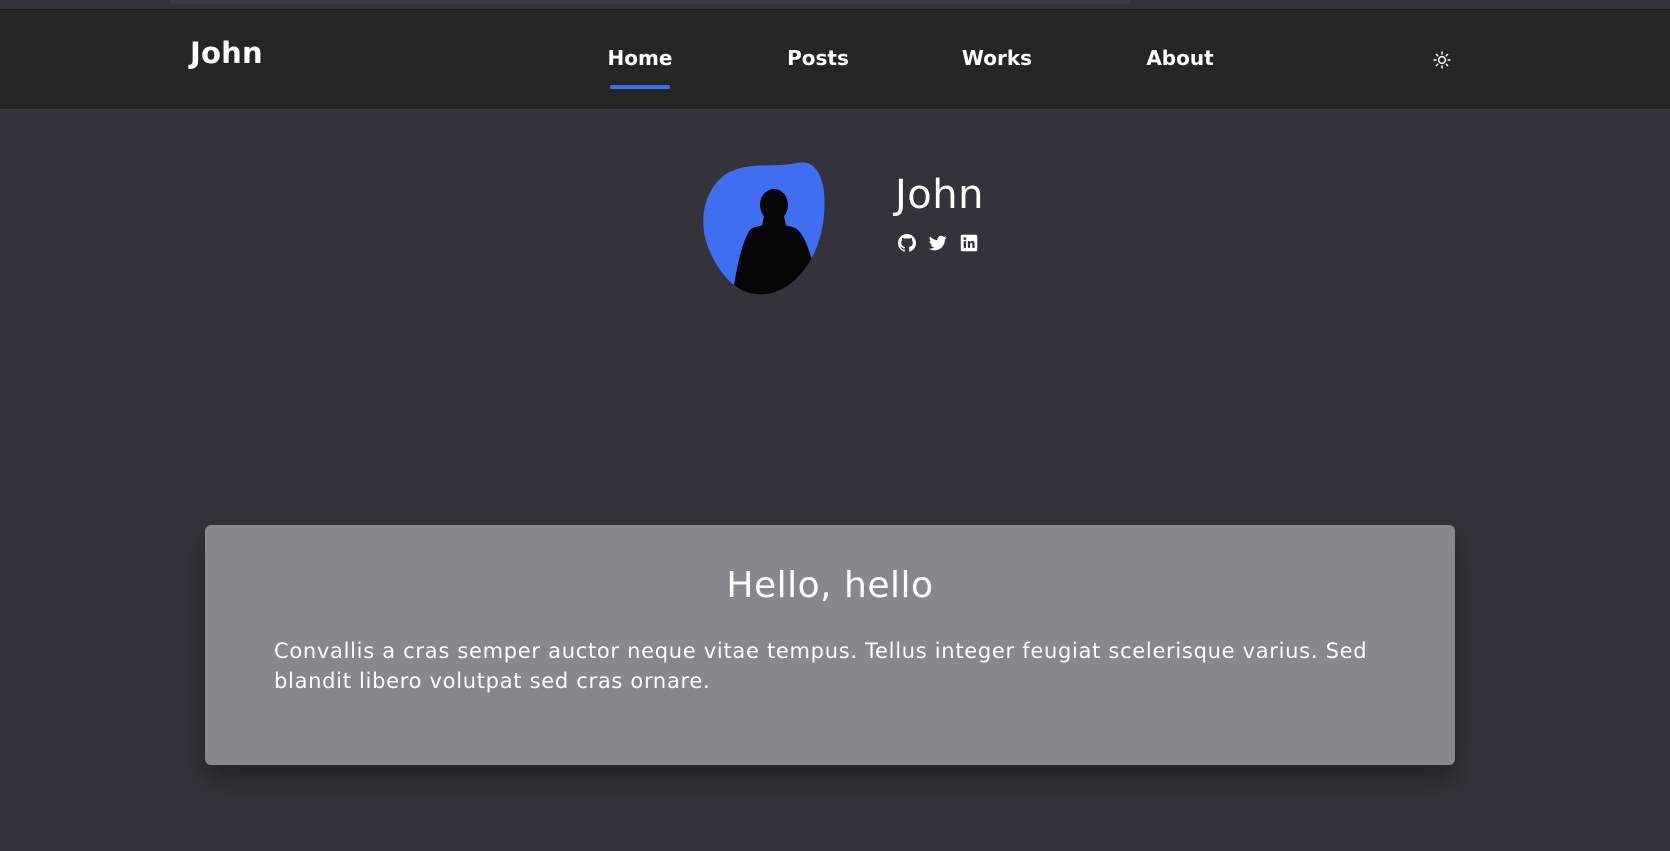 Image resolution: width=1670 pixels, height=851 pixels. I want to click on nav-works-link: Works, so click(997, 58).